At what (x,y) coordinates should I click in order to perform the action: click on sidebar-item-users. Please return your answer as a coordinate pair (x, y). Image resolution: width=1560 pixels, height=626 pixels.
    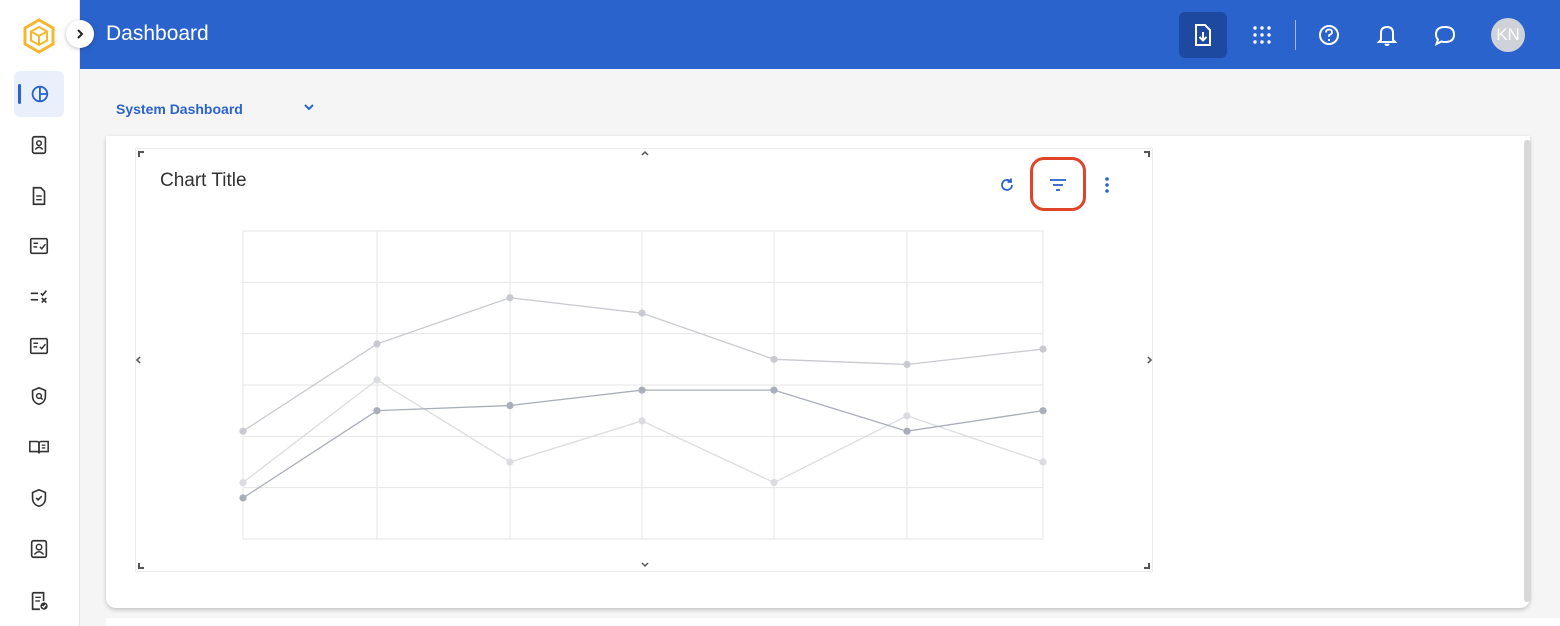
    Looking at the image, I should click on (39, 549).